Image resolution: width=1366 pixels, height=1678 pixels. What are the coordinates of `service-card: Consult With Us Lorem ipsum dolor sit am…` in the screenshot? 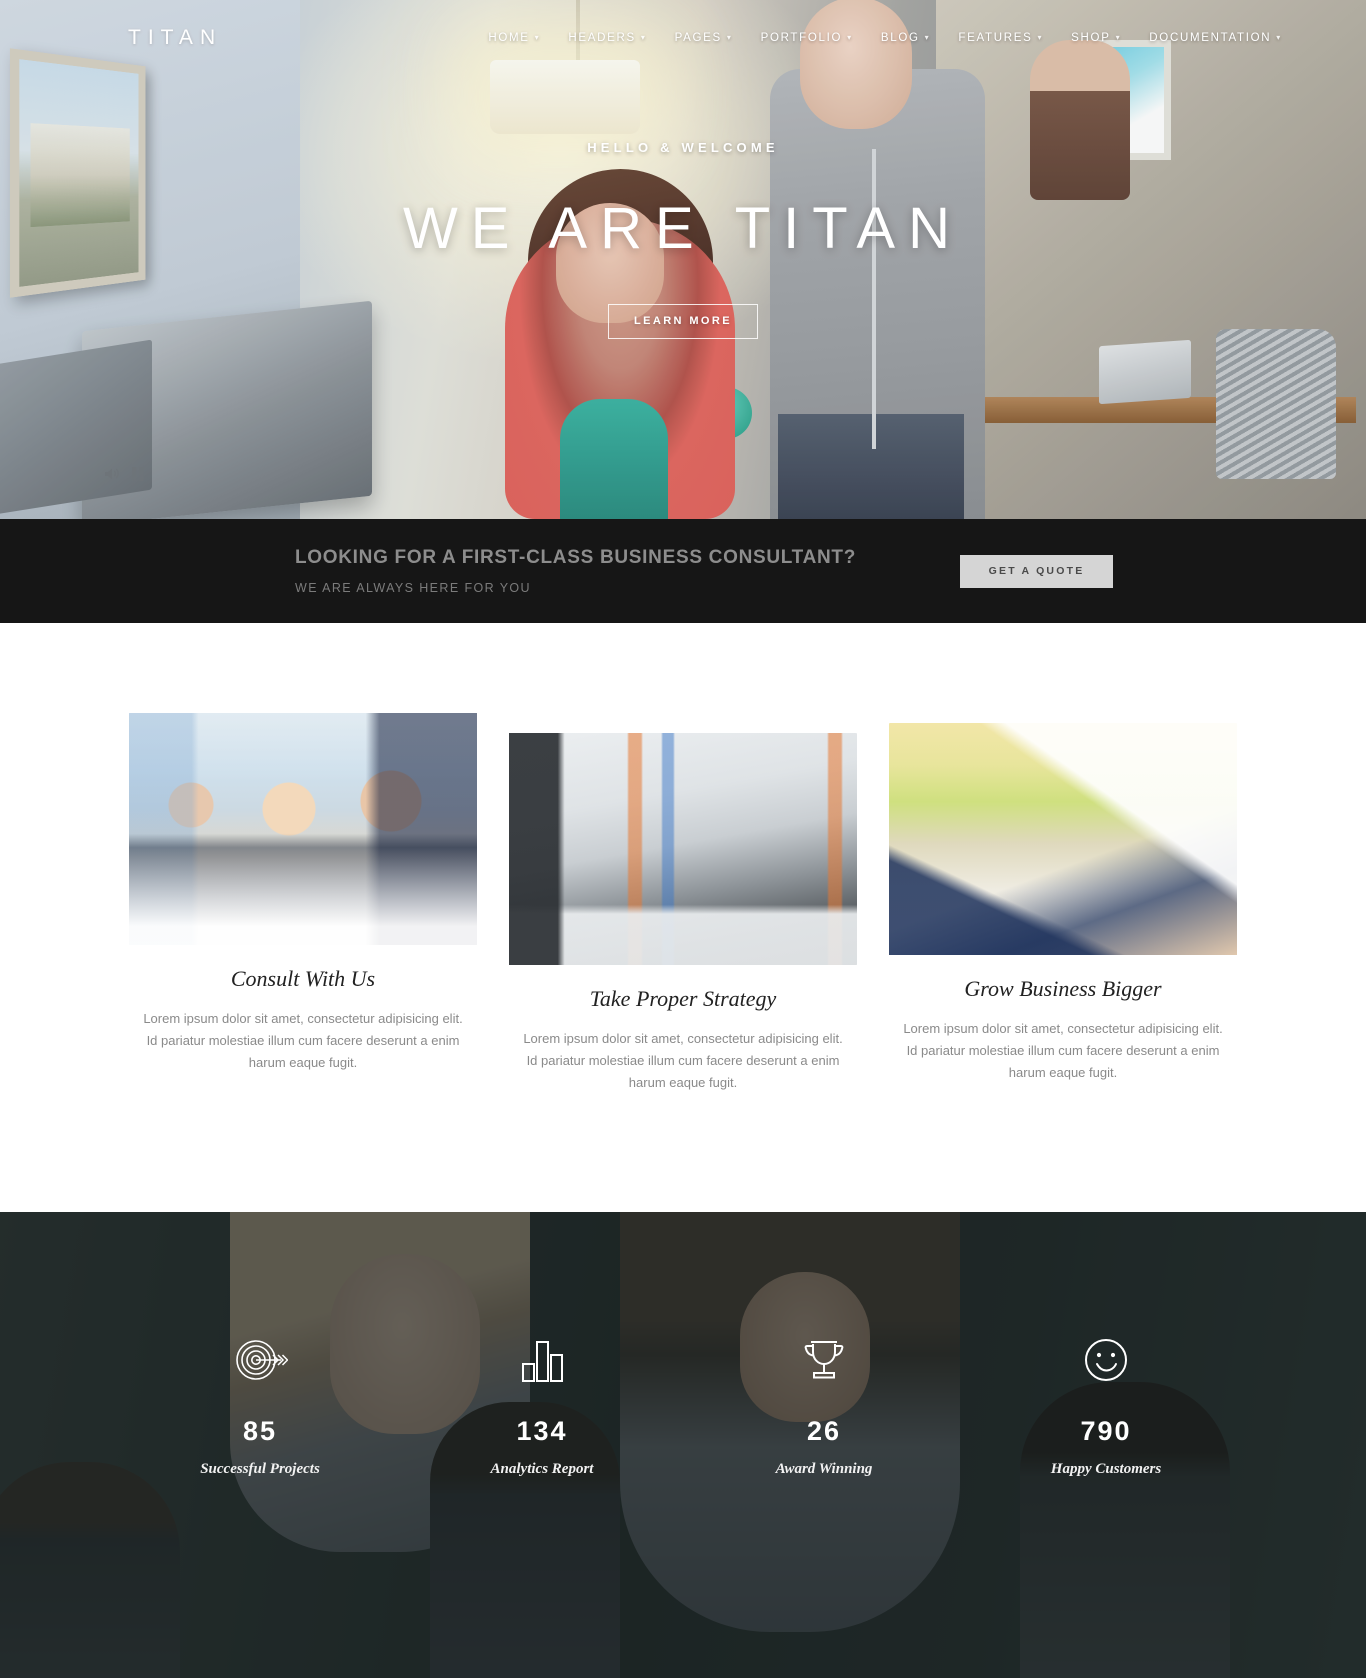 It's located at (303, 903).